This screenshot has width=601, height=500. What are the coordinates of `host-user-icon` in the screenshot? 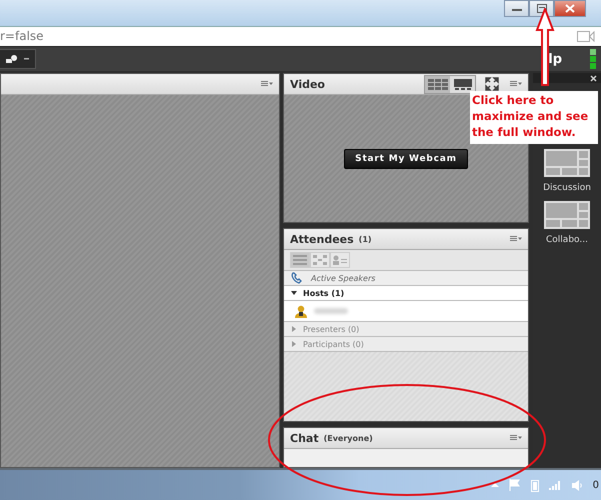 It's located at (301, 311).